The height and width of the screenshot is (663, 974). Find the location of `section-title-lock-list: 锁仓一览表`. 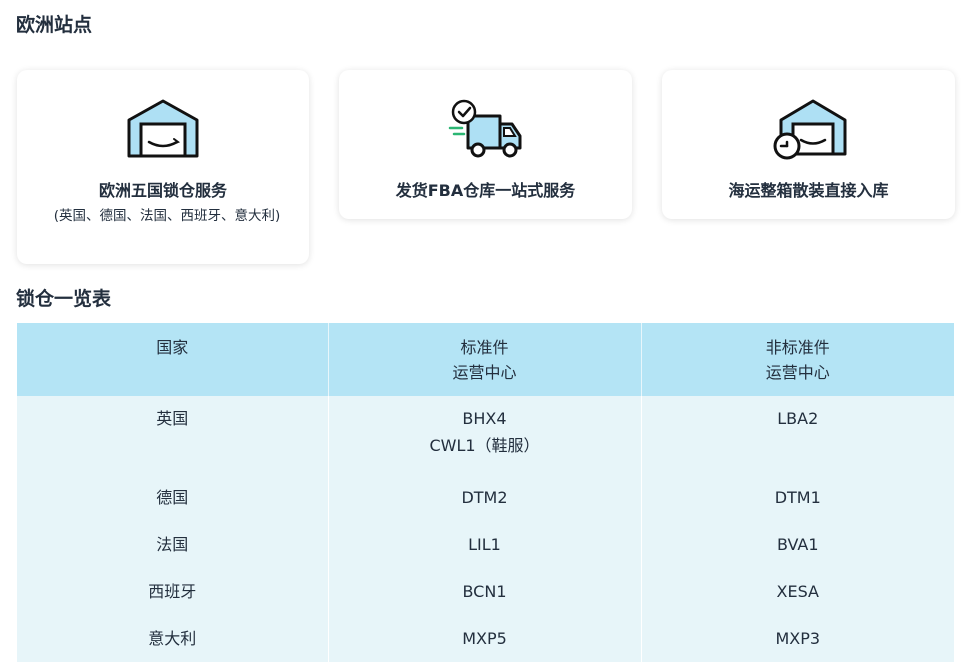

section-title-lock-list: 锁仓一览表 is located at coordinates (63, 299).